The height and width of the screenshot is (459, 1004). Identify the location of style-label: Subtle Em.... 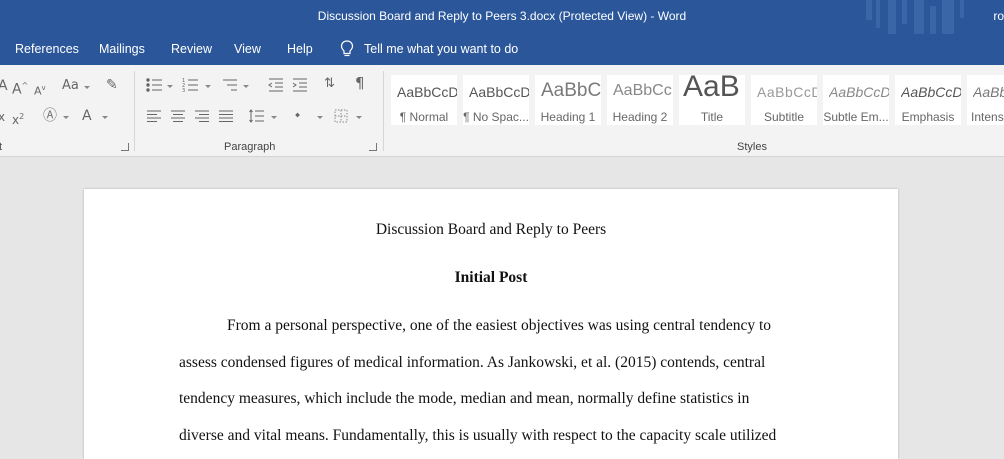
(856, 117).